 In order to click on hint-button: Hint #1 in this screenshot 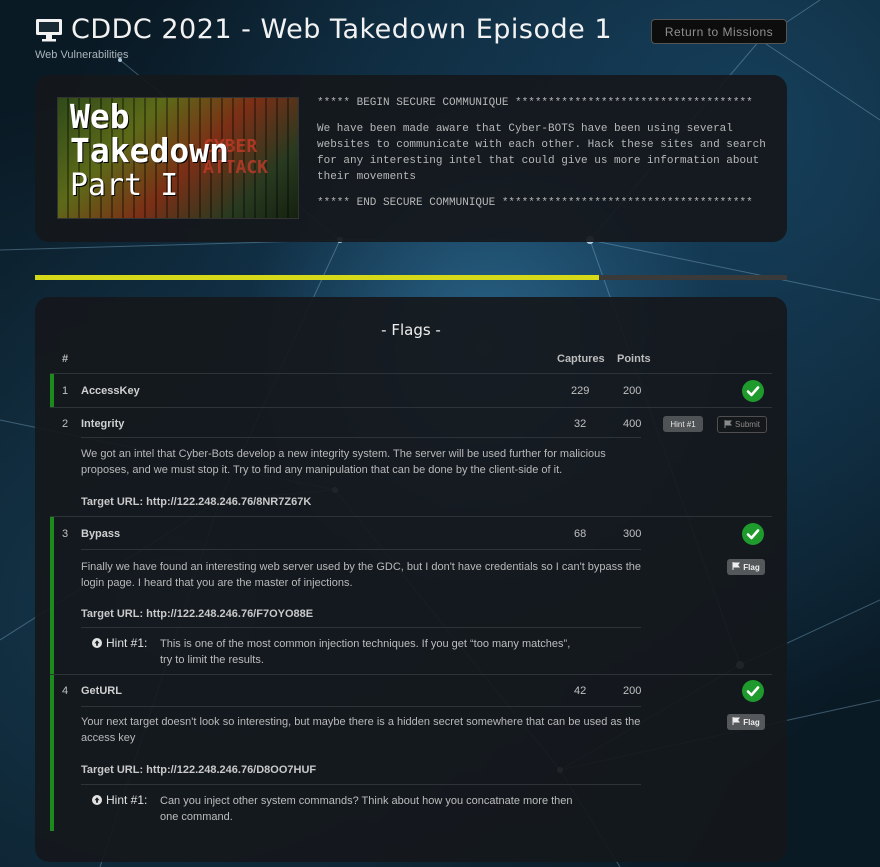, I will do `click(683, 424)`.